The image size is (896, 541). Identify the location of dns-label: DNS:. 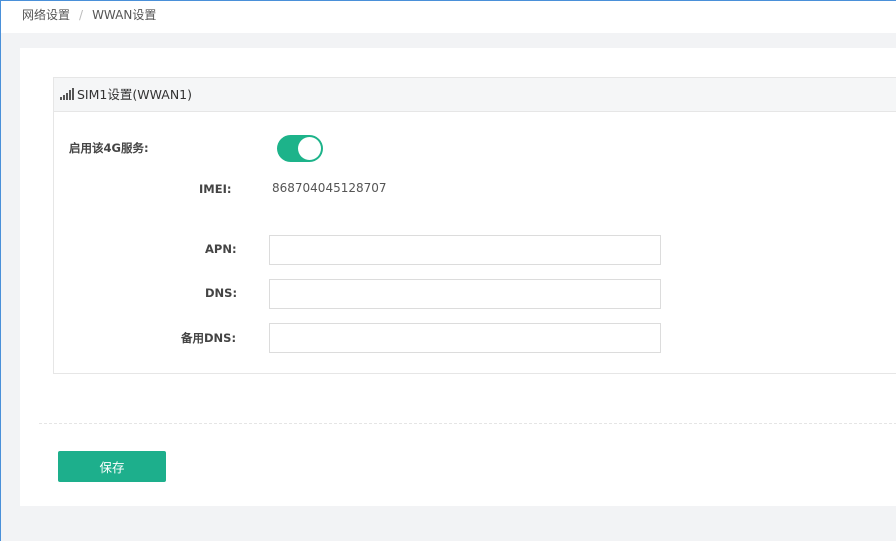
(221, 293).